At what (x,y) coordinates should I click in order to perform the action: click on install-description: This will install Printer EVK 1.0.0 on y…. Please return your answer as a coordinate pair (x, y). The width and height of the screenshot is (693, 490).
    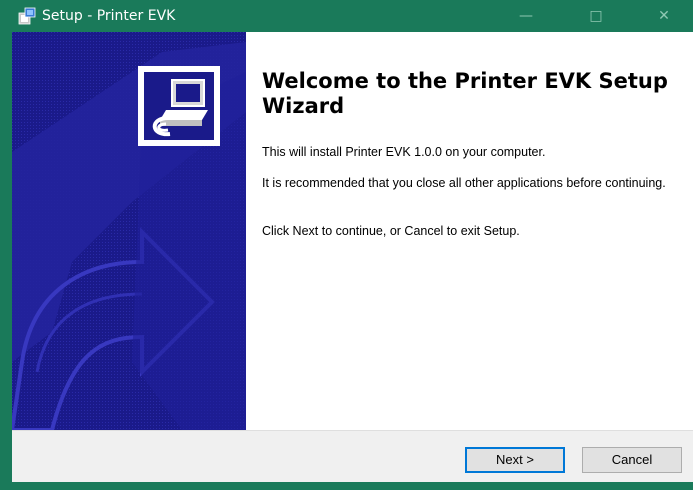
    Looking at the image, I should click on (404, 152).